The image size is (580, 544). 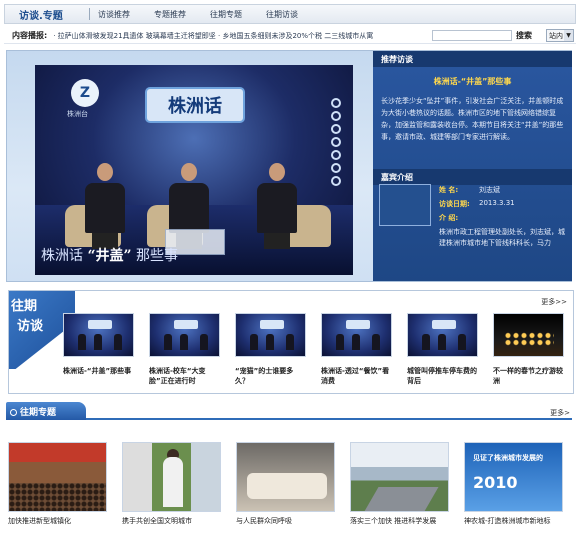 What do you see at coordinates (472, 35) in the screenshot?
I see `search-input` at bounding box center [472, 35].